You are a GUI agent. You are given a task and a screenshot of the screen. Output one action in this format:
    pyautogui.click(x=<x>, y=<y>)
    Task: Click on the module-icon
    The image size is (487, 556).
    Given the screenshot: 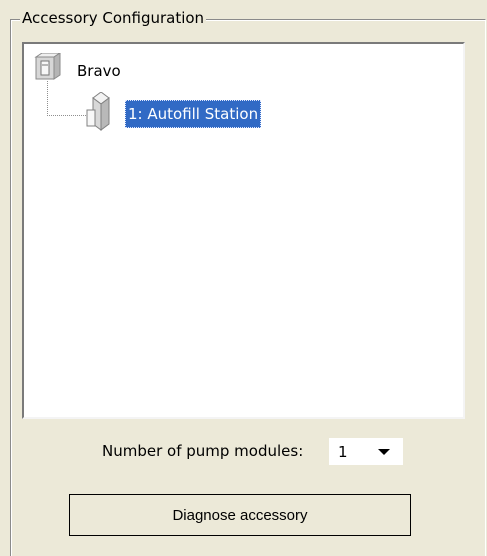 What is the action you would take?
    pyautogui.click(x=99, y=115)
    